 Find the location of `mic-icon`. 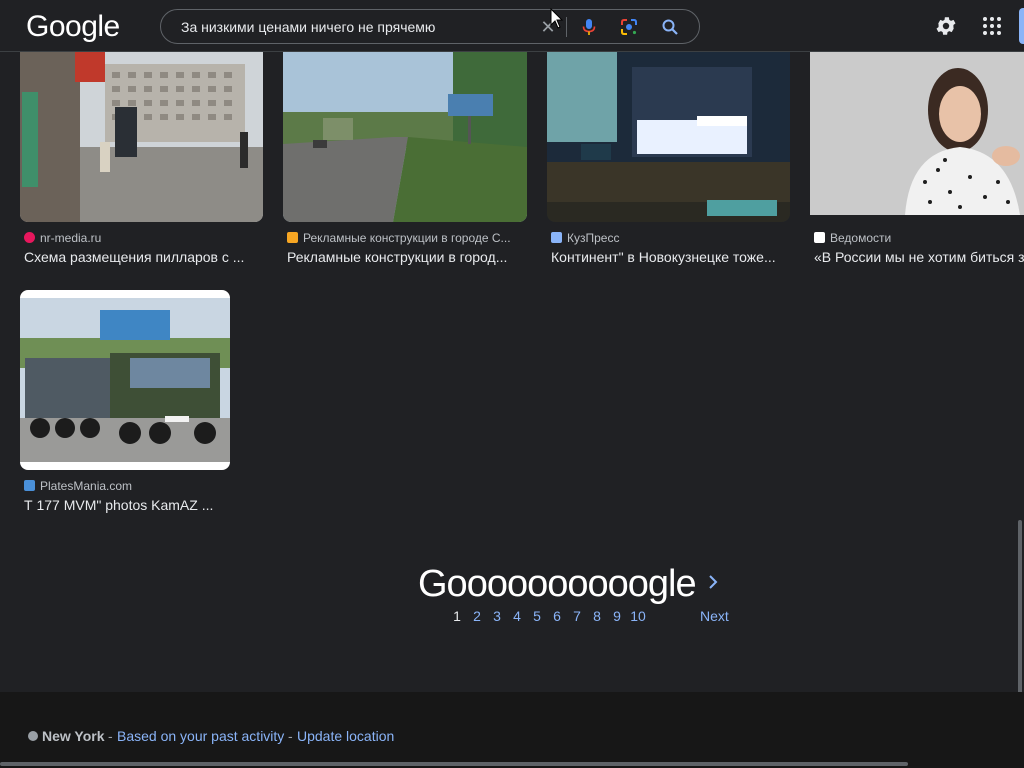

mic-icon is located at coordinates (589, 27).